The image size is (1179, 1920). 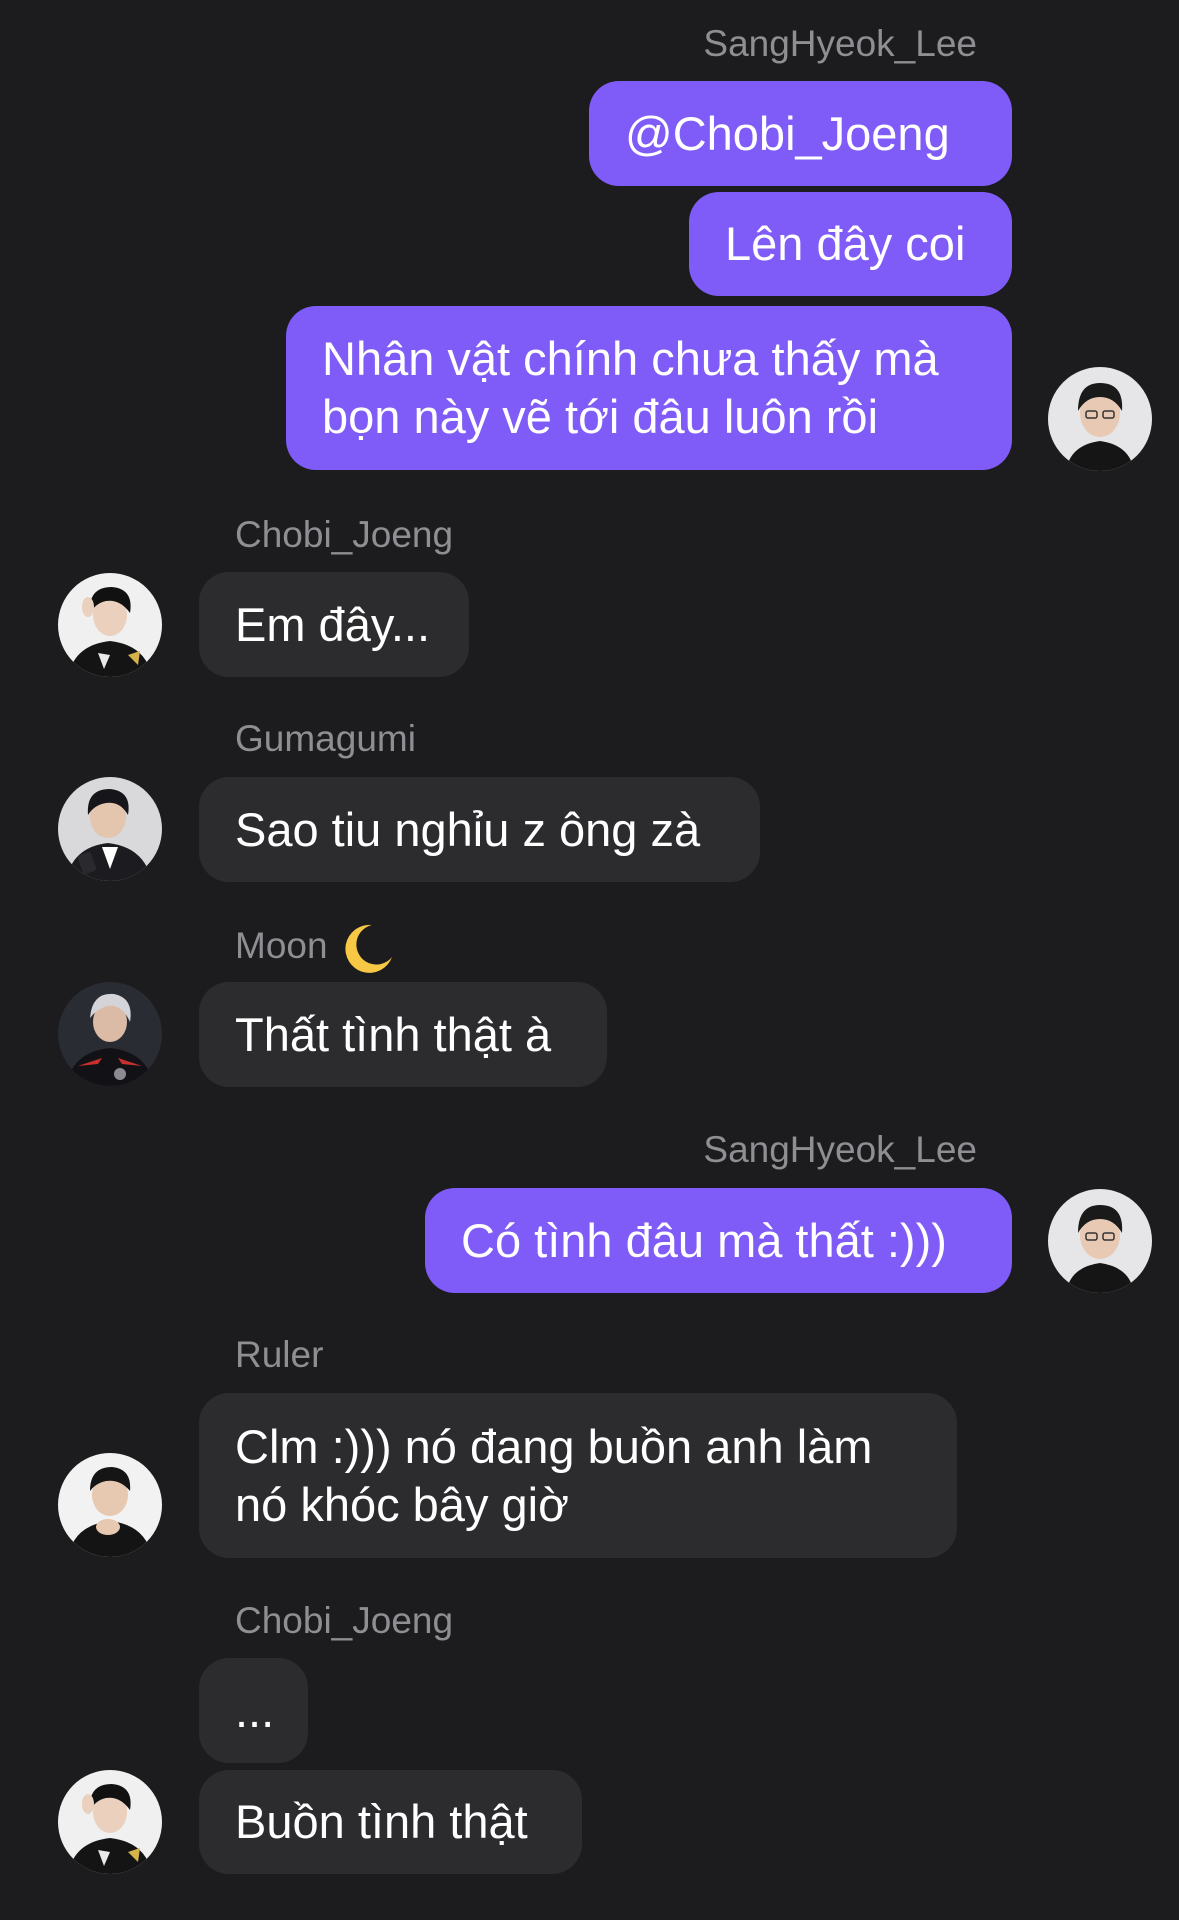 What do you see at coordinates (704, 1240) in the screenshot?
I see `message-text: Có tình đâu mà thất :)))` at bounding box center [704, 1240].